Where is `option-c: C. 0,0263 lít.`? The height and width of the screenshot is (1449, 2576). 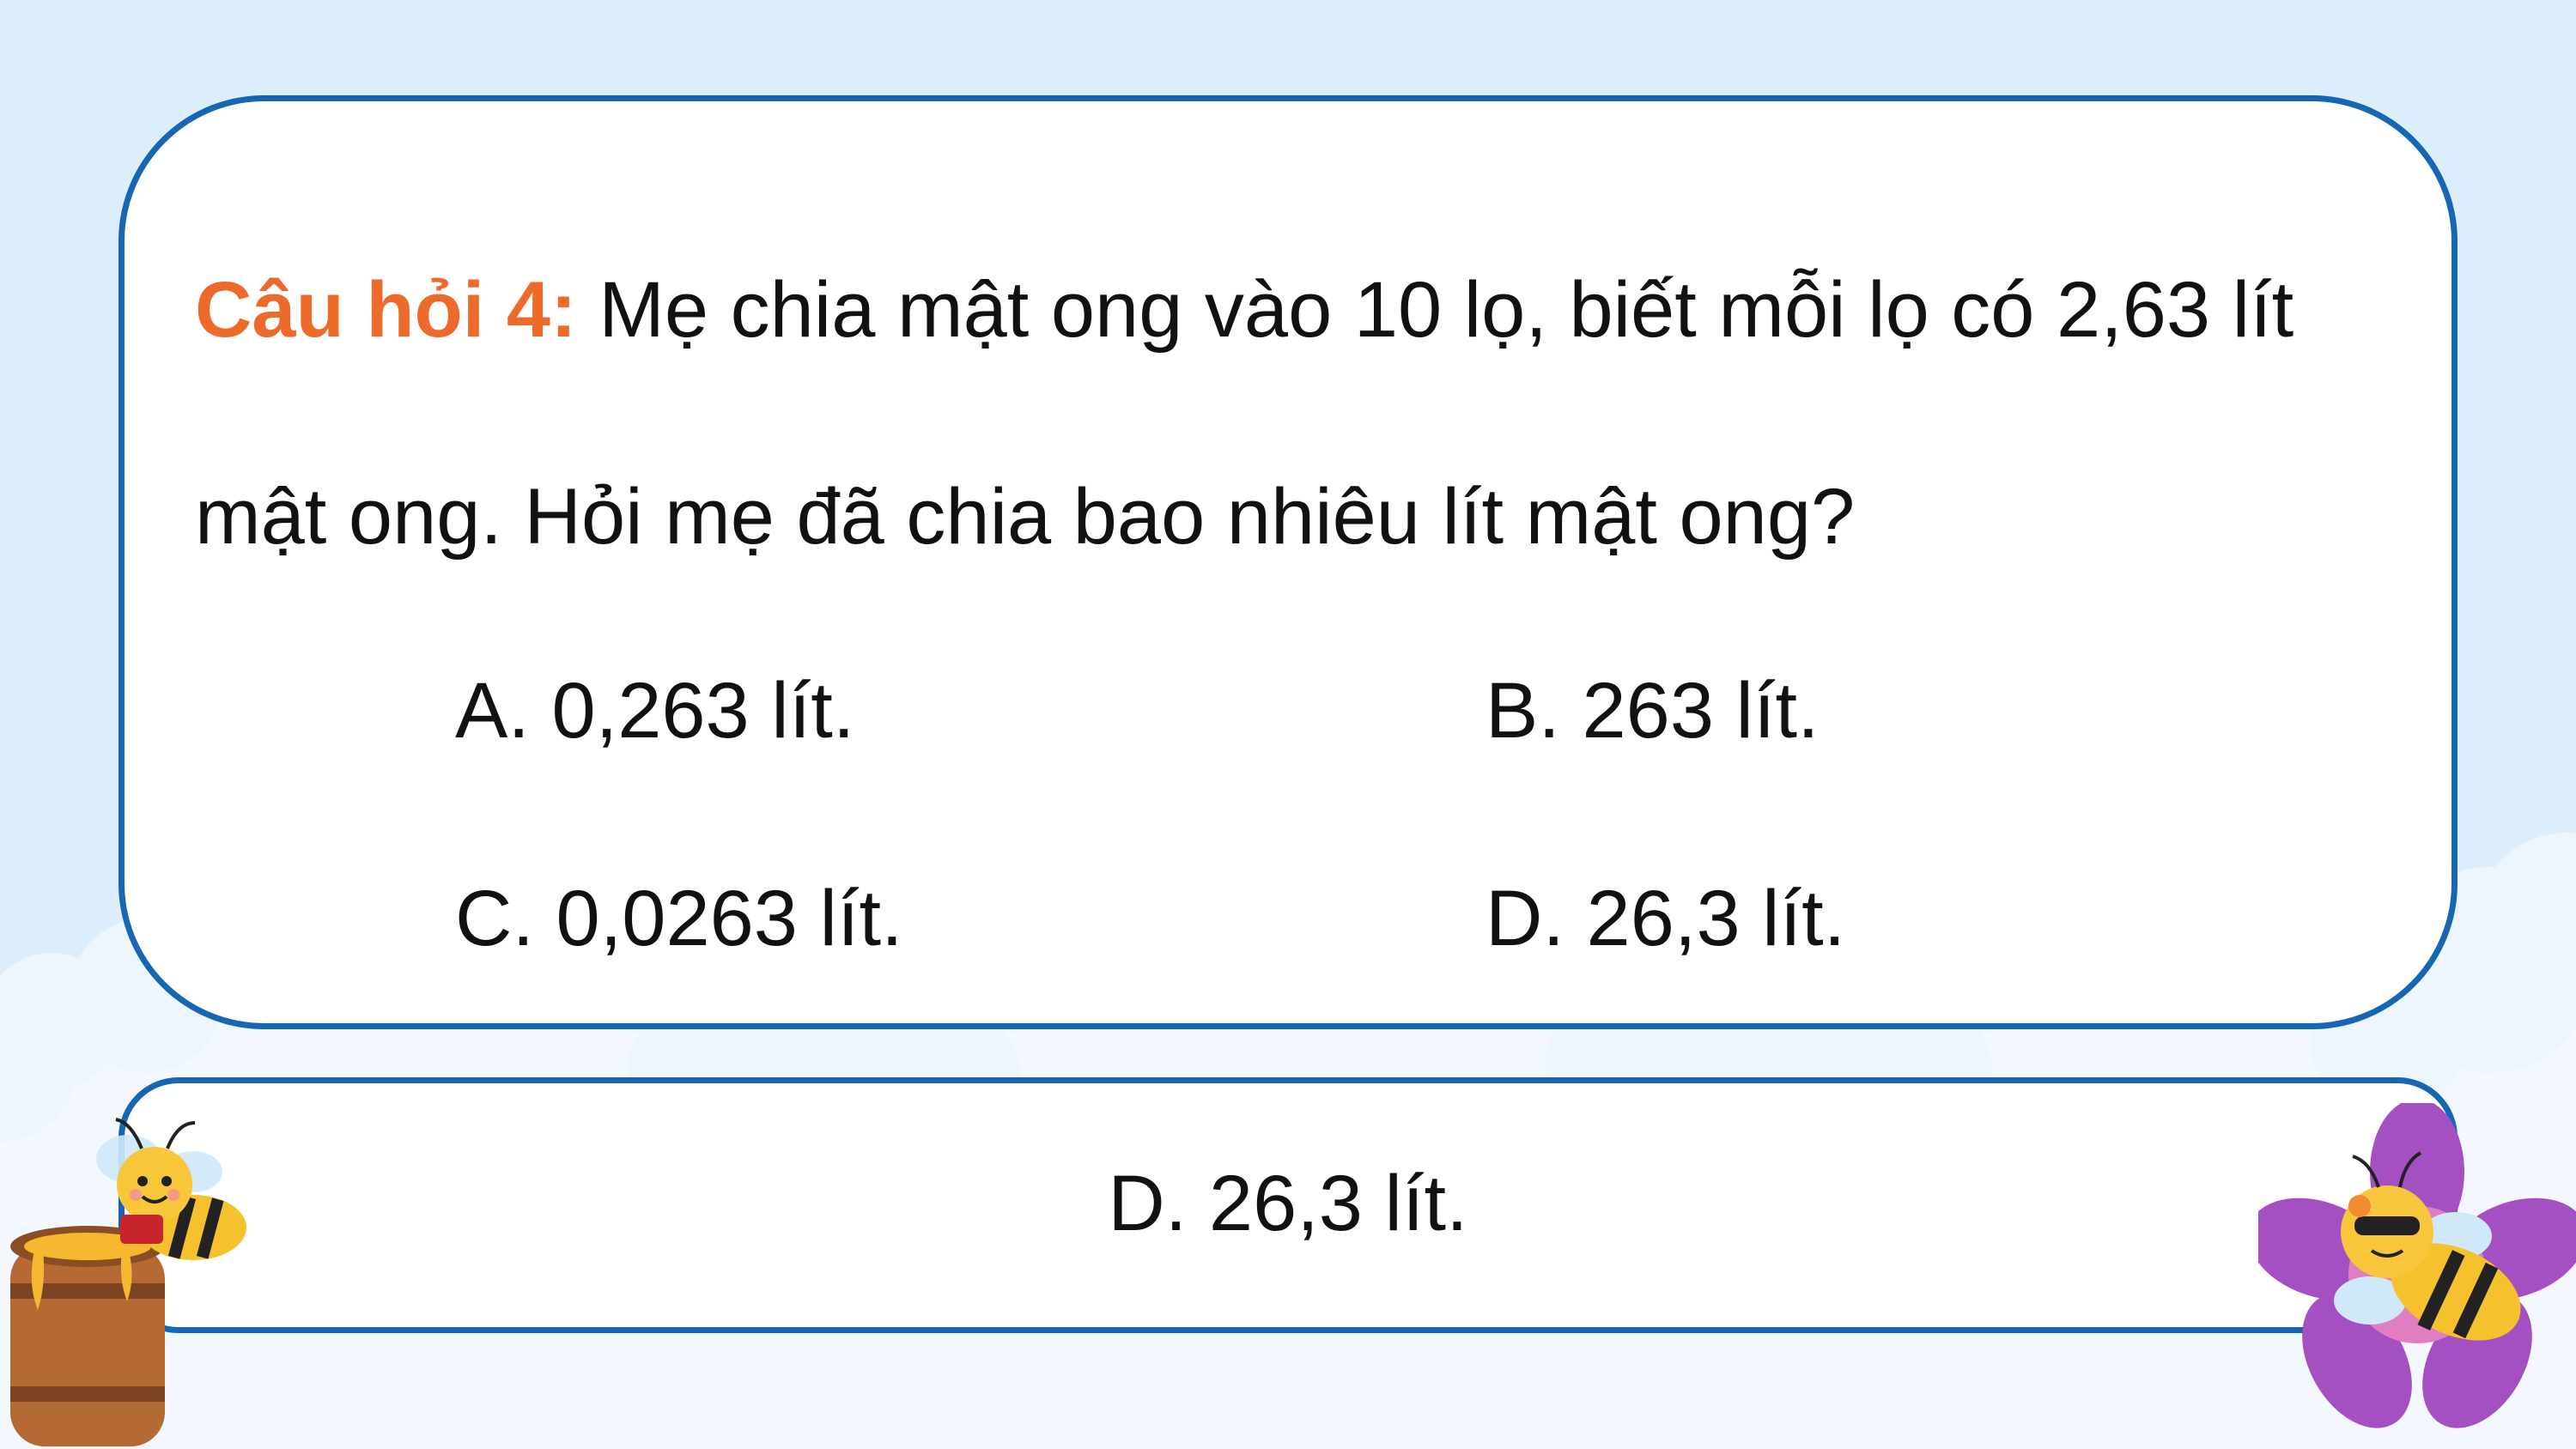
option-c: C. 0,0263 lít. is located at coordinates (679, 918).